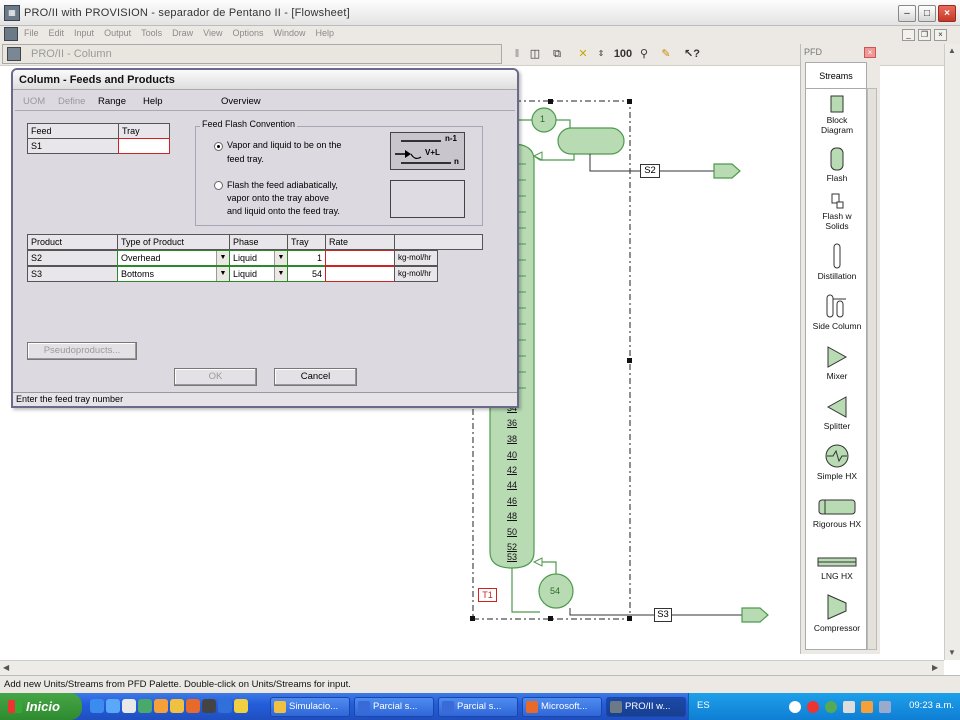 Image resolution: width=960 pixels, height=720 pixels. I want to click on tray-input-s2: 1, so click(306, 258).